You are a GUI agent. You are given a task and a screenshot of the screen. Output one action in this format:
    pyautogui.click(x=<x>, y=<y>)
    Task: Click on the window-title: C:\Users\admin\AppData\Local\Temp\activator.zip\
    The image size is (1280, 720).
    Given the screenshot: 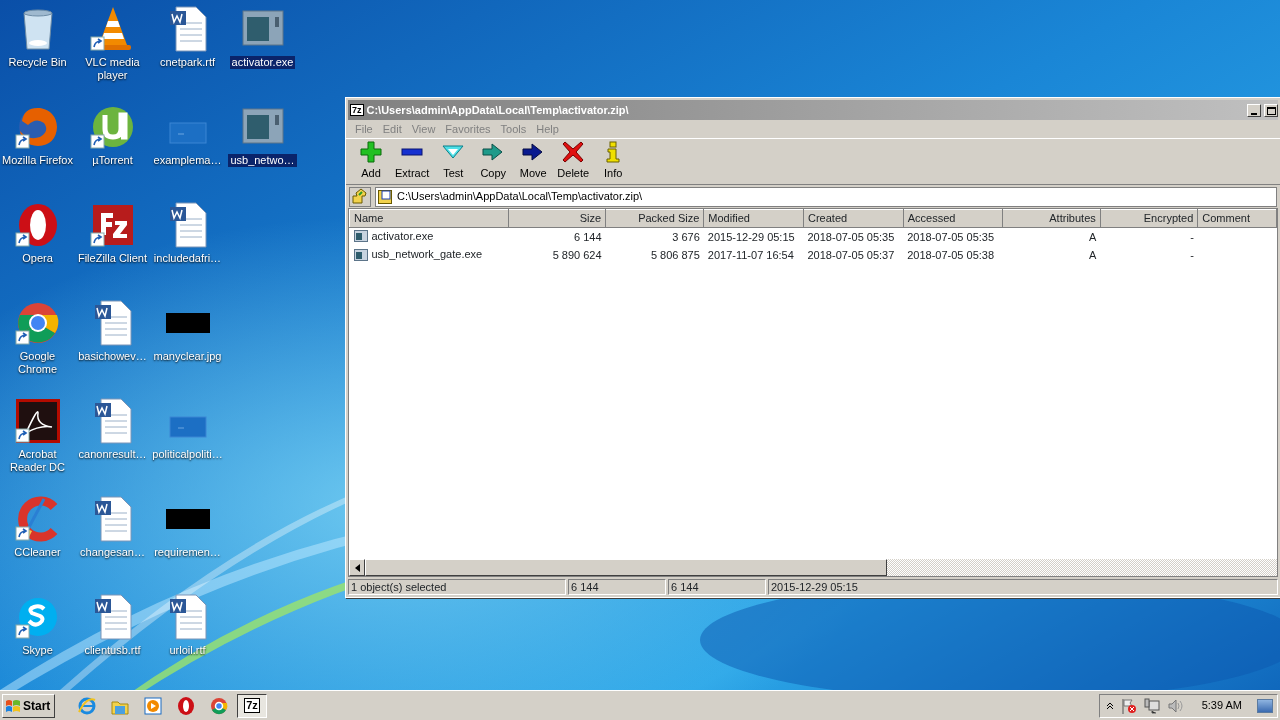 What is the action you would take?
    pyautogui.click(x=497, y=110)
    